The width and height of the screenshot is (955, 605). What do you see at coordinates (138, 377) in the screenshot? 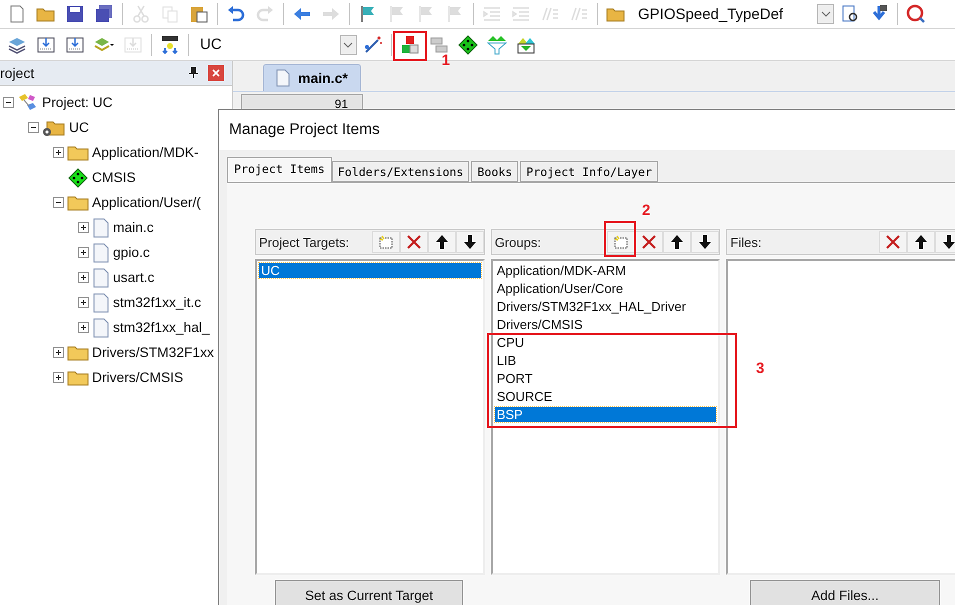
I see `tree-item: Drivers/CMSIS` at bounding box center [138, 377].